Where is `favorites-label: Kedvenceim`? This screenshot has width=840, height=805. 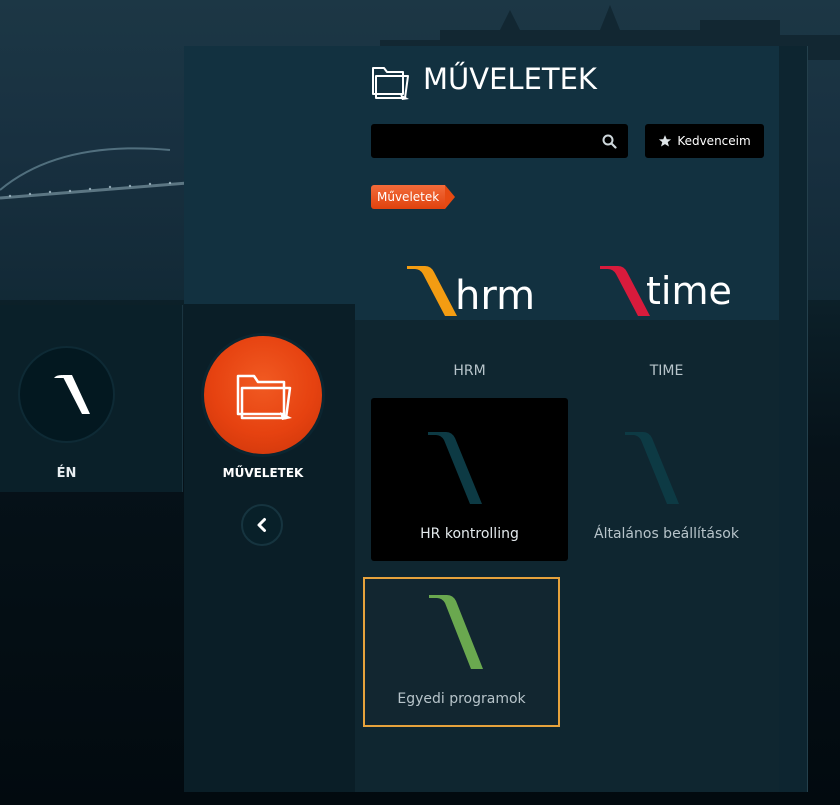 favorites-label: Kedvenceim is located at coordinates (714, 141).